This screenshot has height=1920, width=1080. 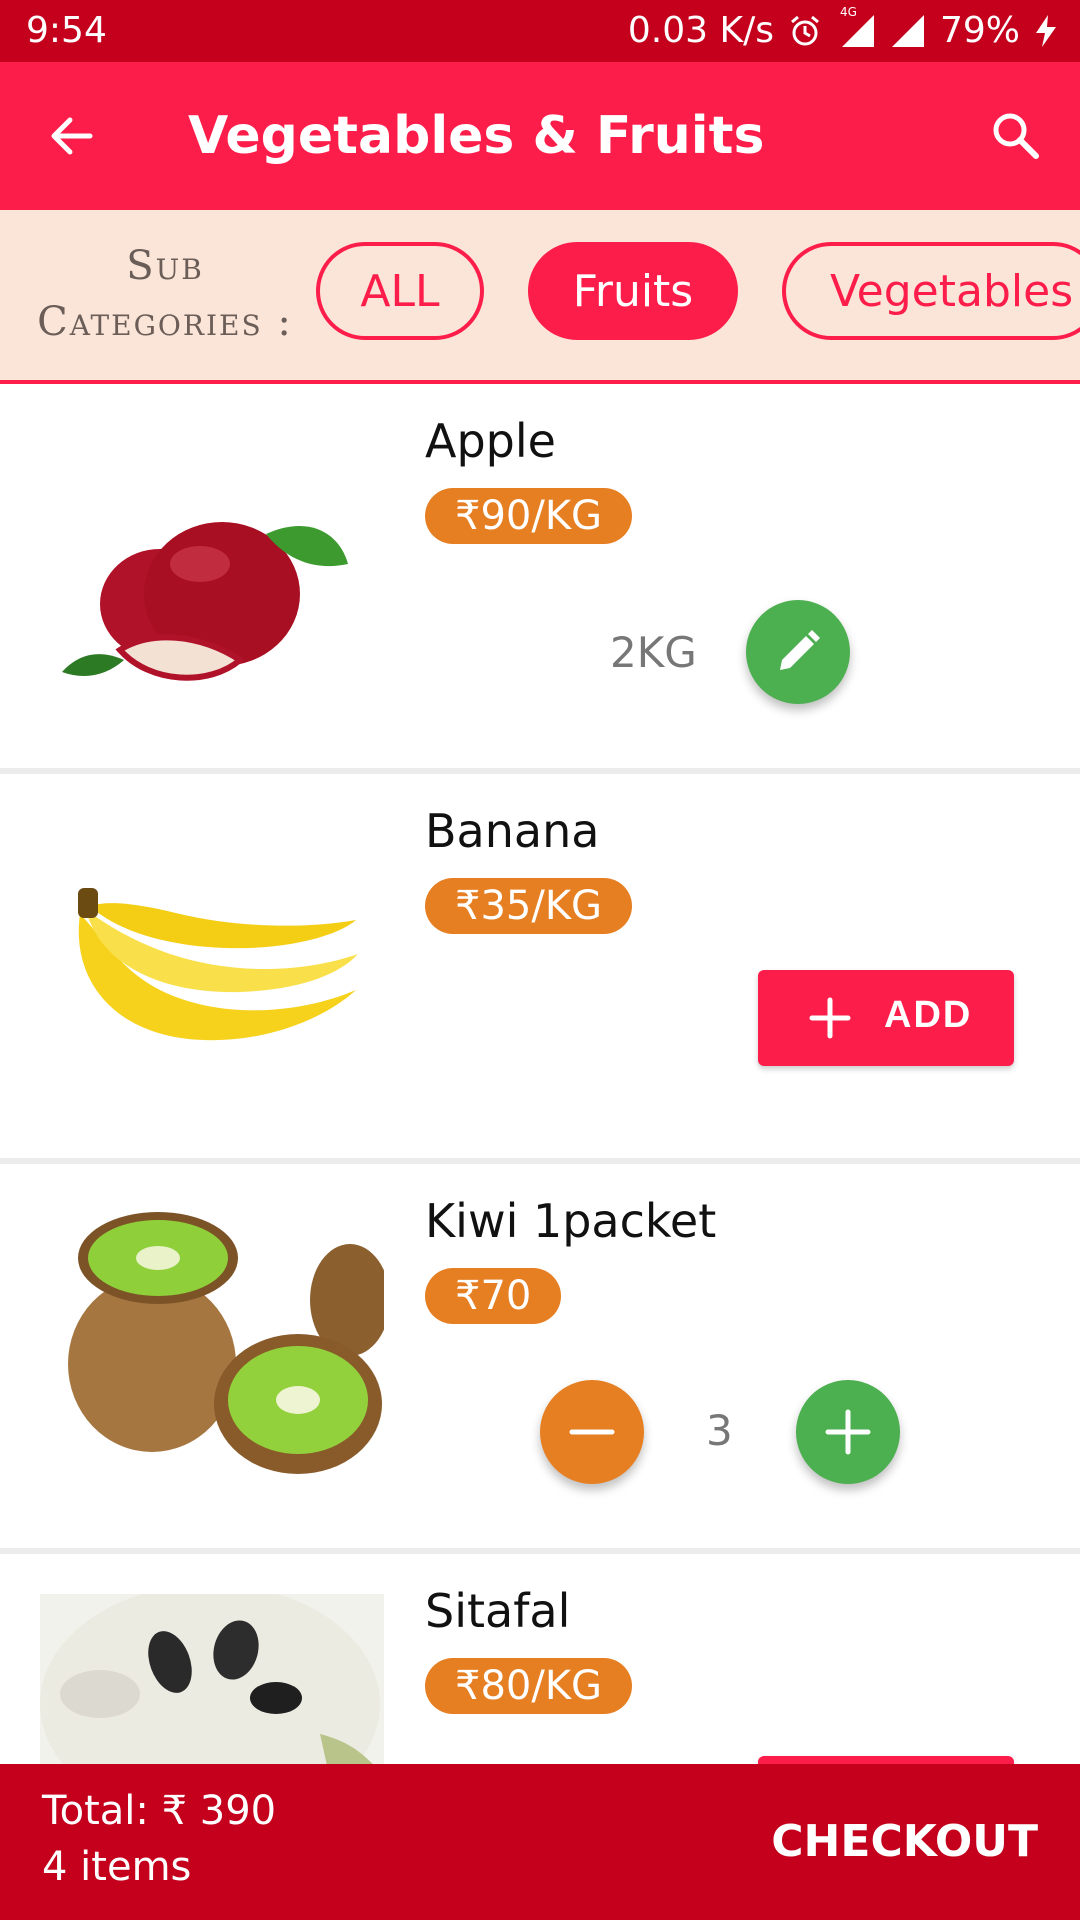 I want to click on sitafal-image, so click(x=212, y=1674).